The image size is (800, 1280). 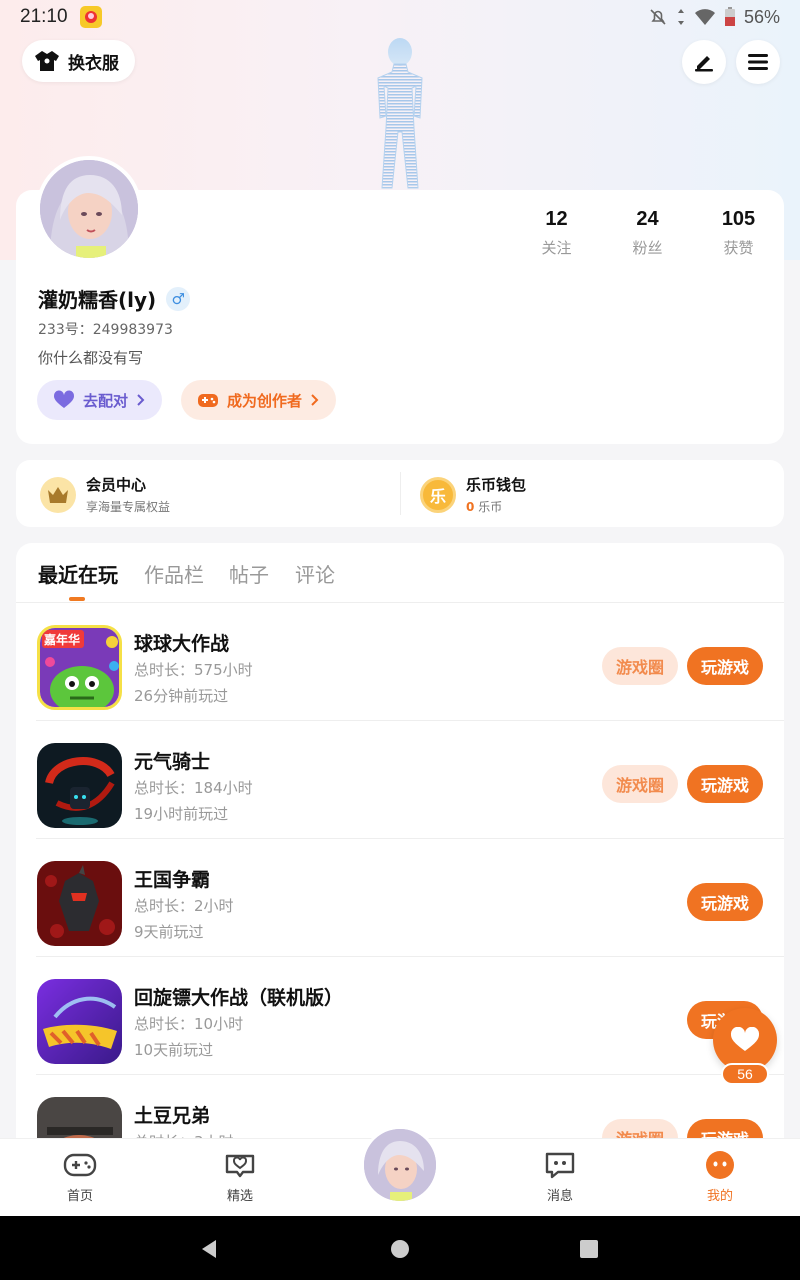 I want to click on game-name: 回旋镖大作战（联机版）, so click(x=239, y=998).